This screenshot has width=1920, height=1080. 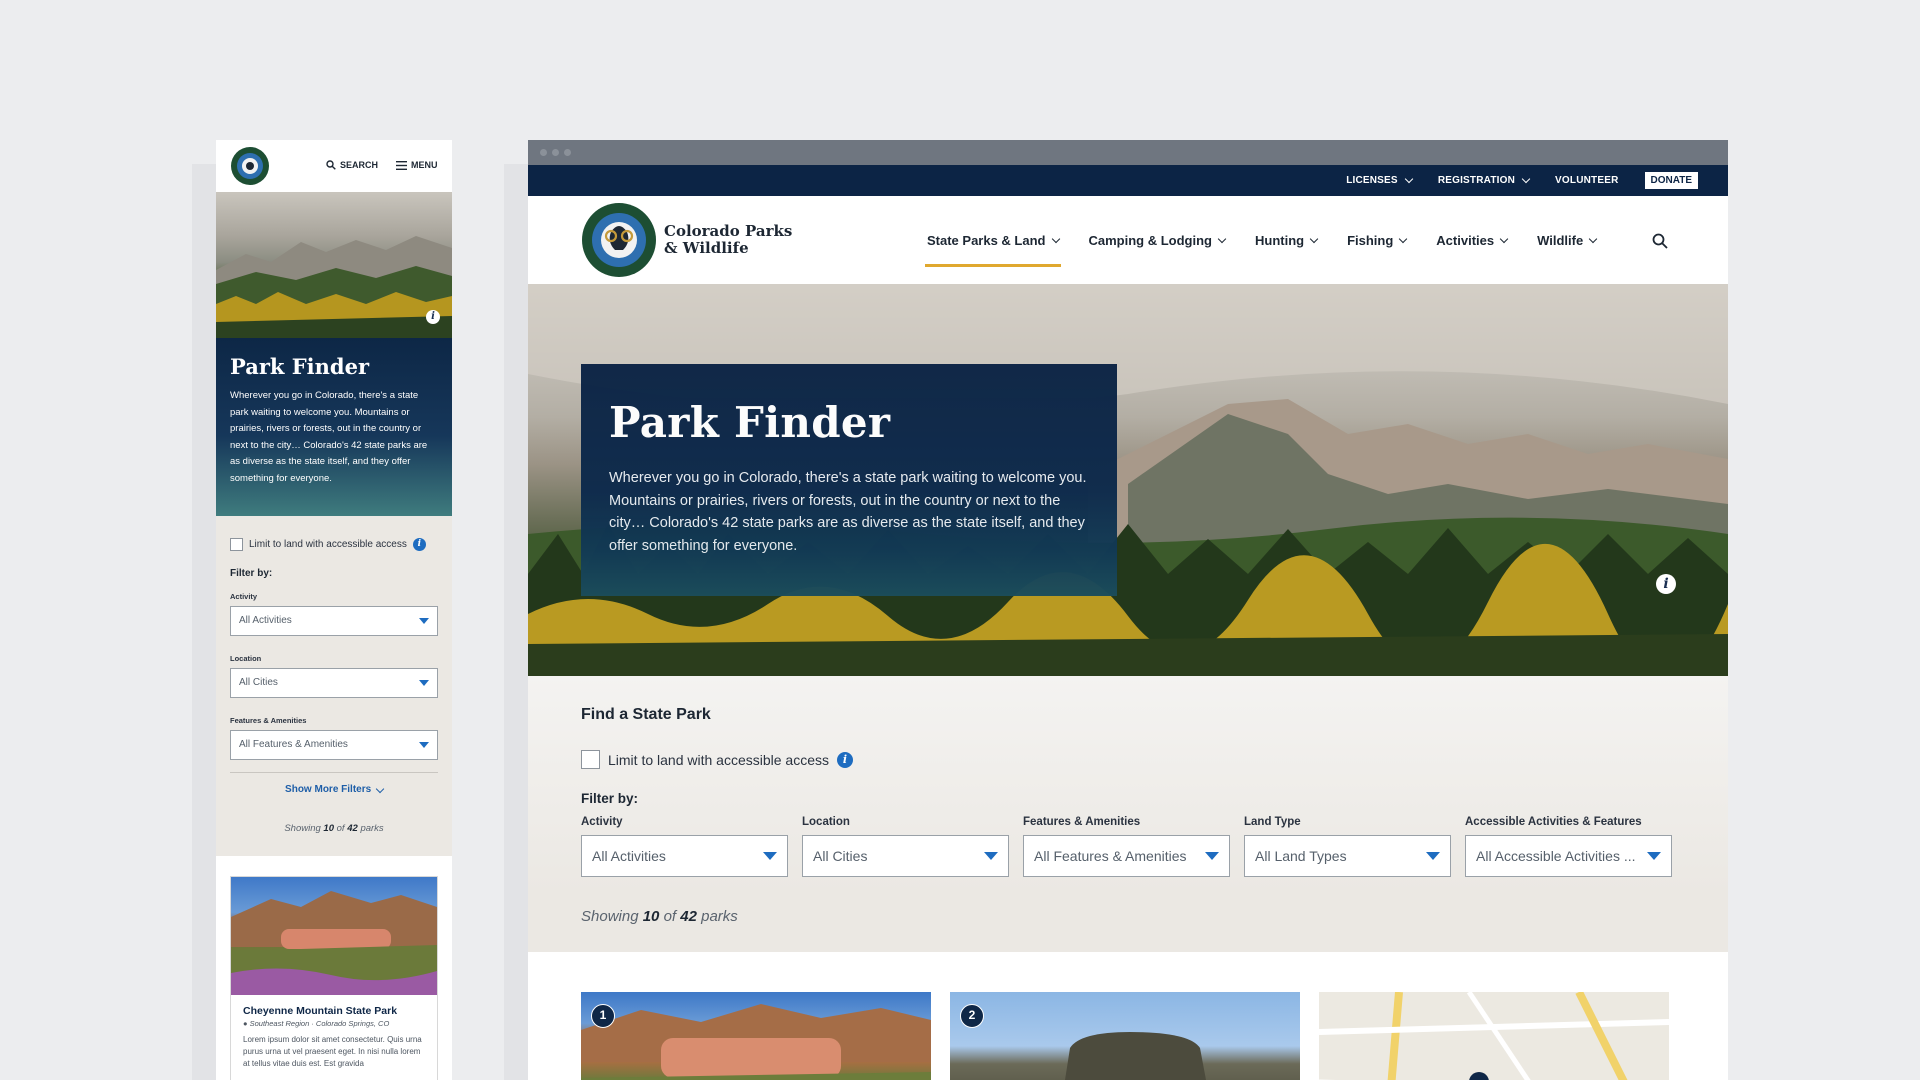 I want to click on divider, so click(x=334, y=772).